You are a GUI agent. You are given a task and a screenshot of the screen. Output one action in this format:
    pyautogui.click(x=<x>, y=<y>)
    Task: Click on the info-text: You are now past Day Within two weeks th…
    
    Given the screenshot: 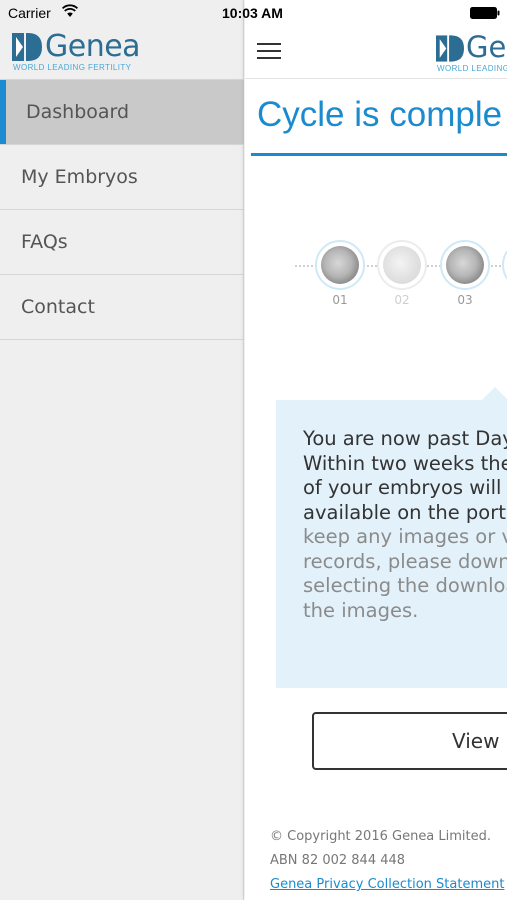 What is the action you would take?
    pyautogui.click(x=405, y=525)
    